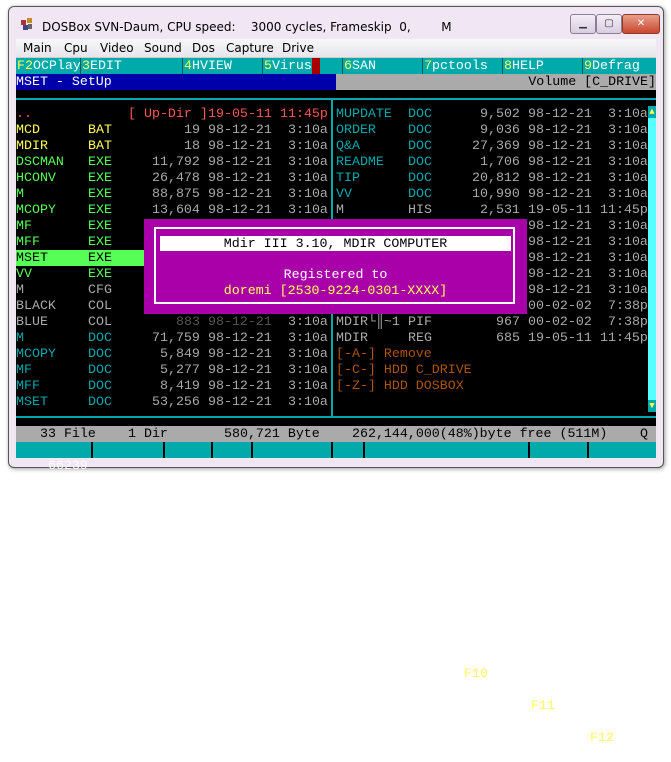 This screenshot has width=671, height=762. I want to click on file-size: 883, so click(188, 321).